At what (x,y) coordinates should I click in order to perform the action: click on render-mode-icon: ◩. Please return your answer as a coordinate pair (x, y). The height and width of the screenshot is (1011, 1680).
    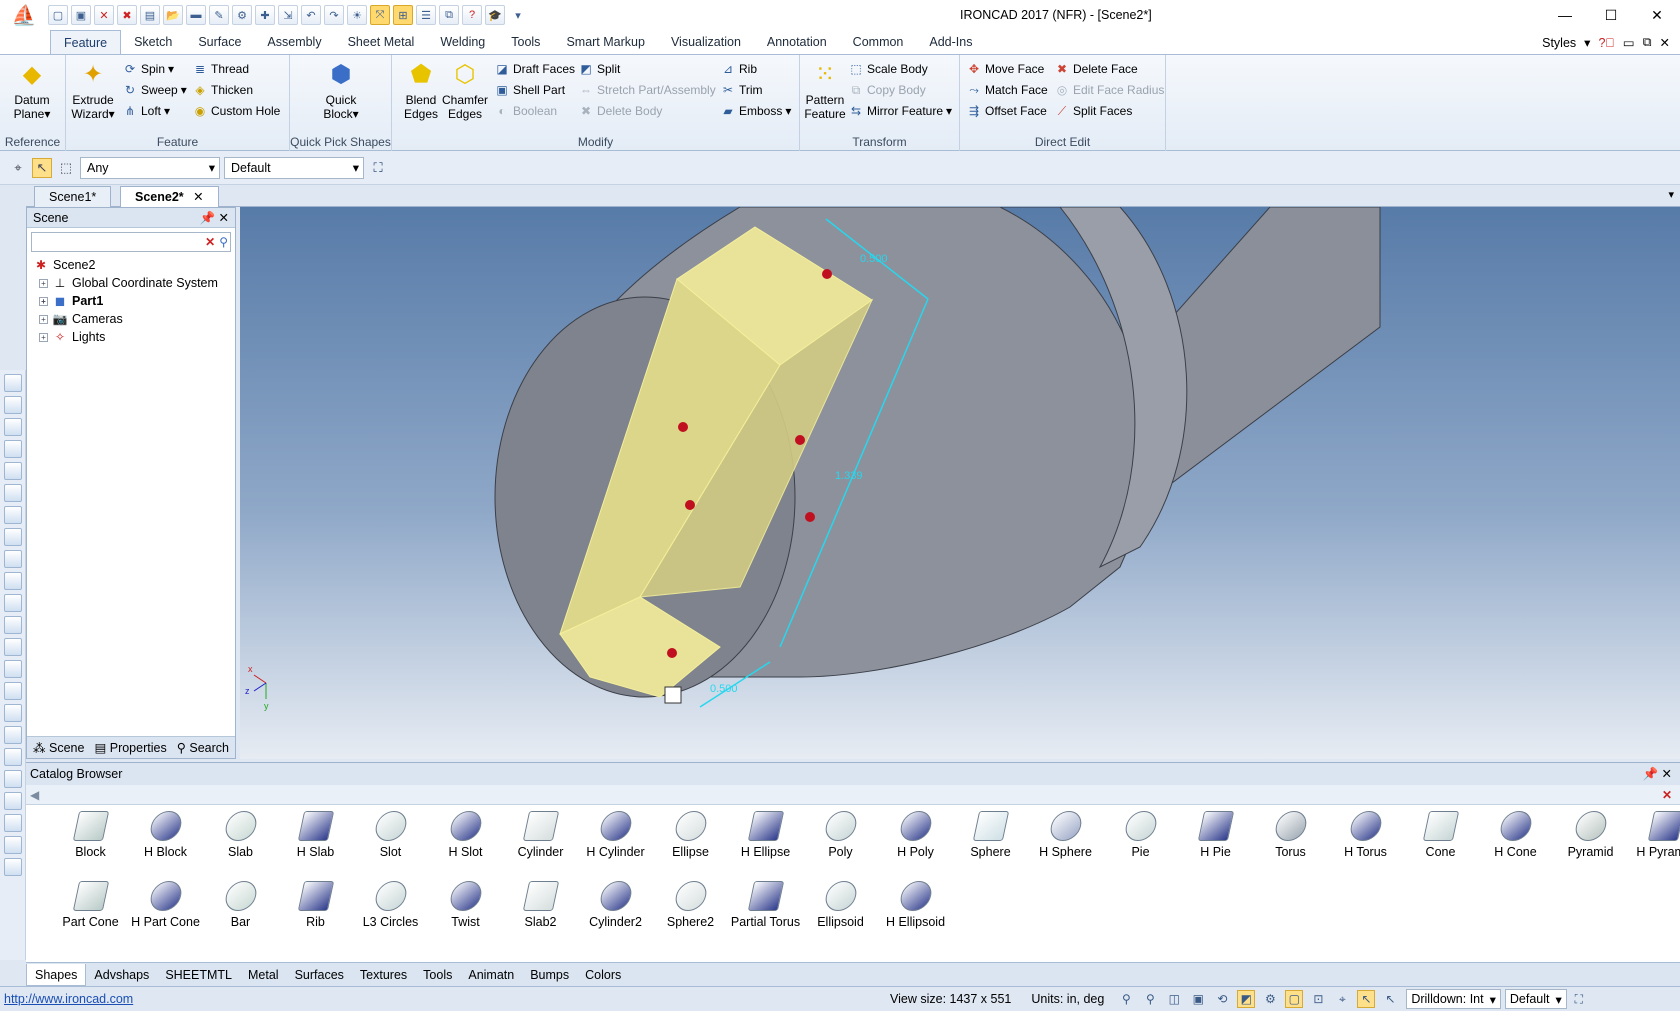
    Looking at the image, I should click on (1246, 999).